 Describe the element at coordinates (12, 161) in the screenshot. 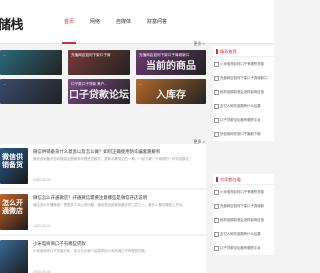

I see `article-thumbnail-text: 微信供销备货` at that location.